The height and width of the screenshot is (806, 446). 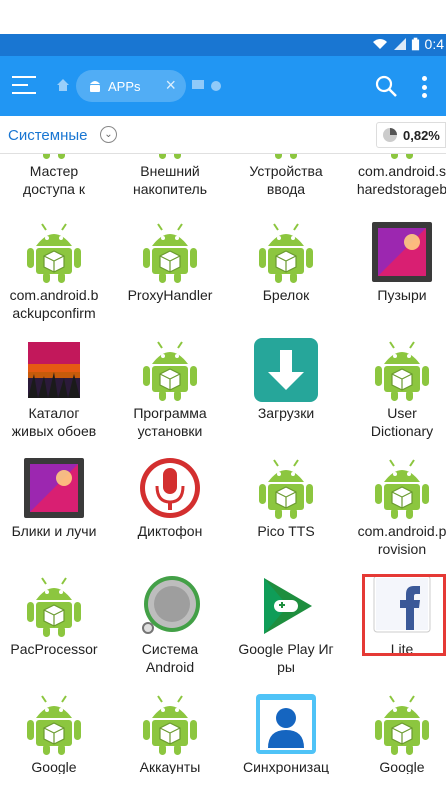 What do you see at coordinates (286, 658) in the screenshot?
I see `app-label: Google Play Иг ры` at bounding box center [286, 658].